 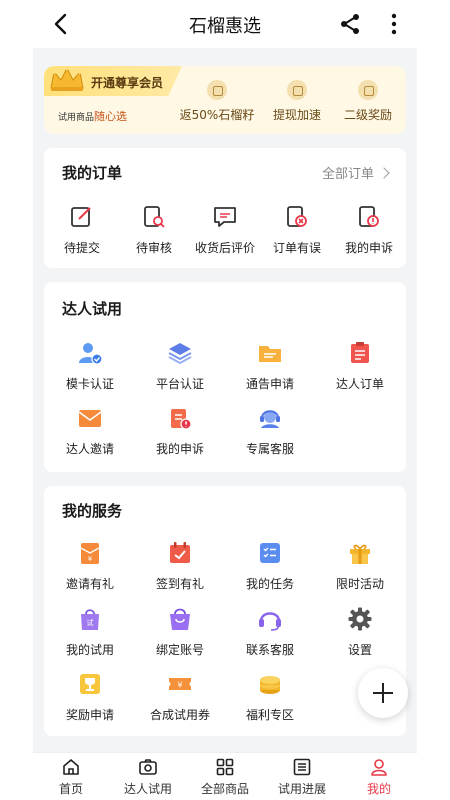 What do you see at coordinates (180, 566) in the screenshot?
I see `checkin-gift: 签到有礼` at bounding box center [180, 566].